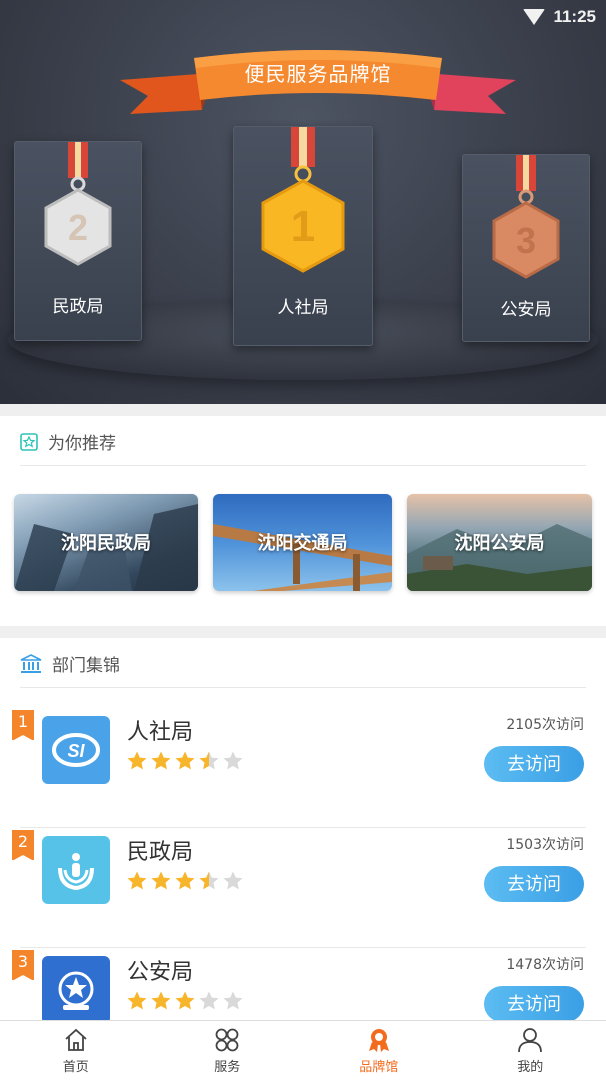  I want to click on visit-count: 1503次访问, so click(545, 845).